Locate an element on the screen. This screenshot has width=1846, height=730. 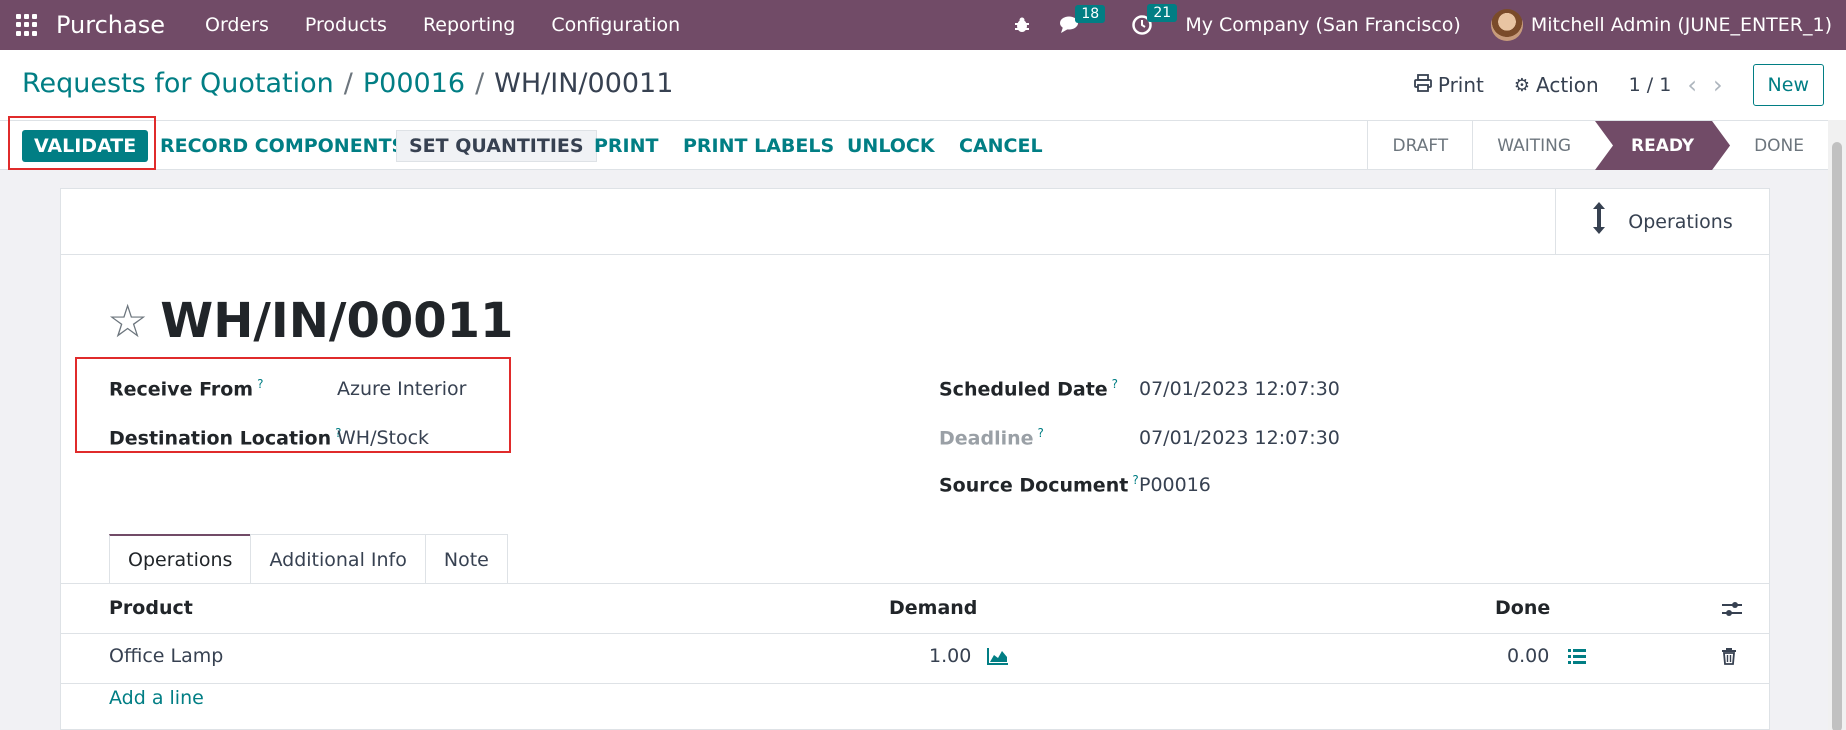
stage-done: DONE is located at coordinates (1779, 145).